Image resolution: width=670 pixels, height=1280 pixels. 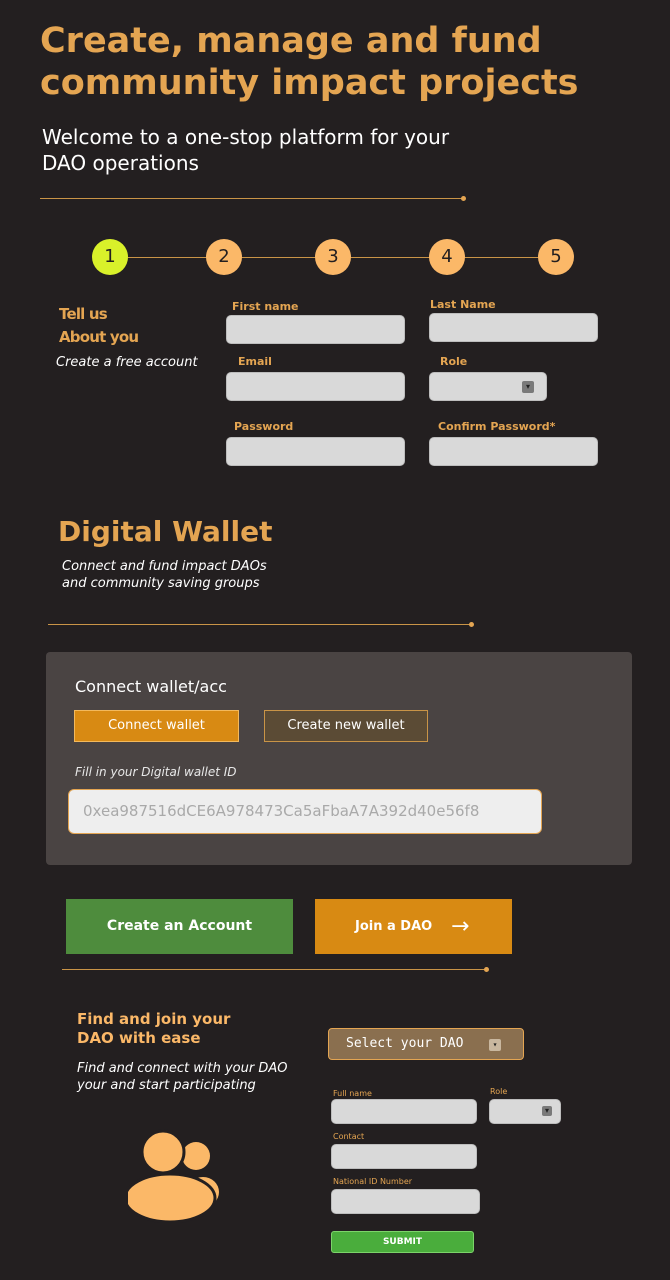 I want to click on role-select: ▾, so click(x=488, y=386).